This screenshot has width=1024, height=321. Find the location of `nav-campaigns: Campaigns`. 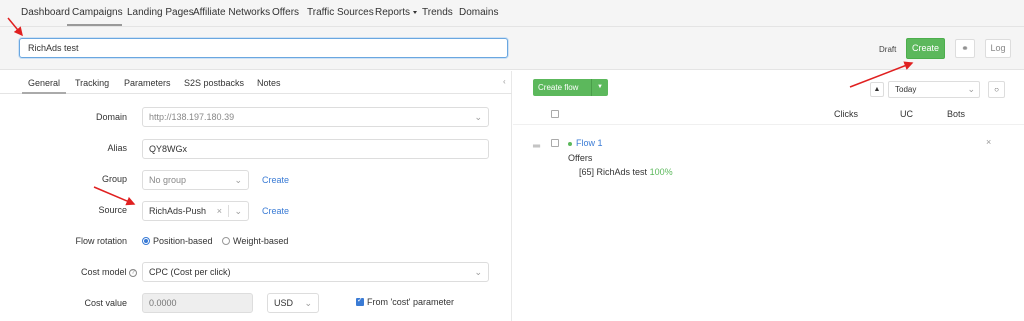

nav-campaigns: Campaigns is located at coordinates (97, 12).